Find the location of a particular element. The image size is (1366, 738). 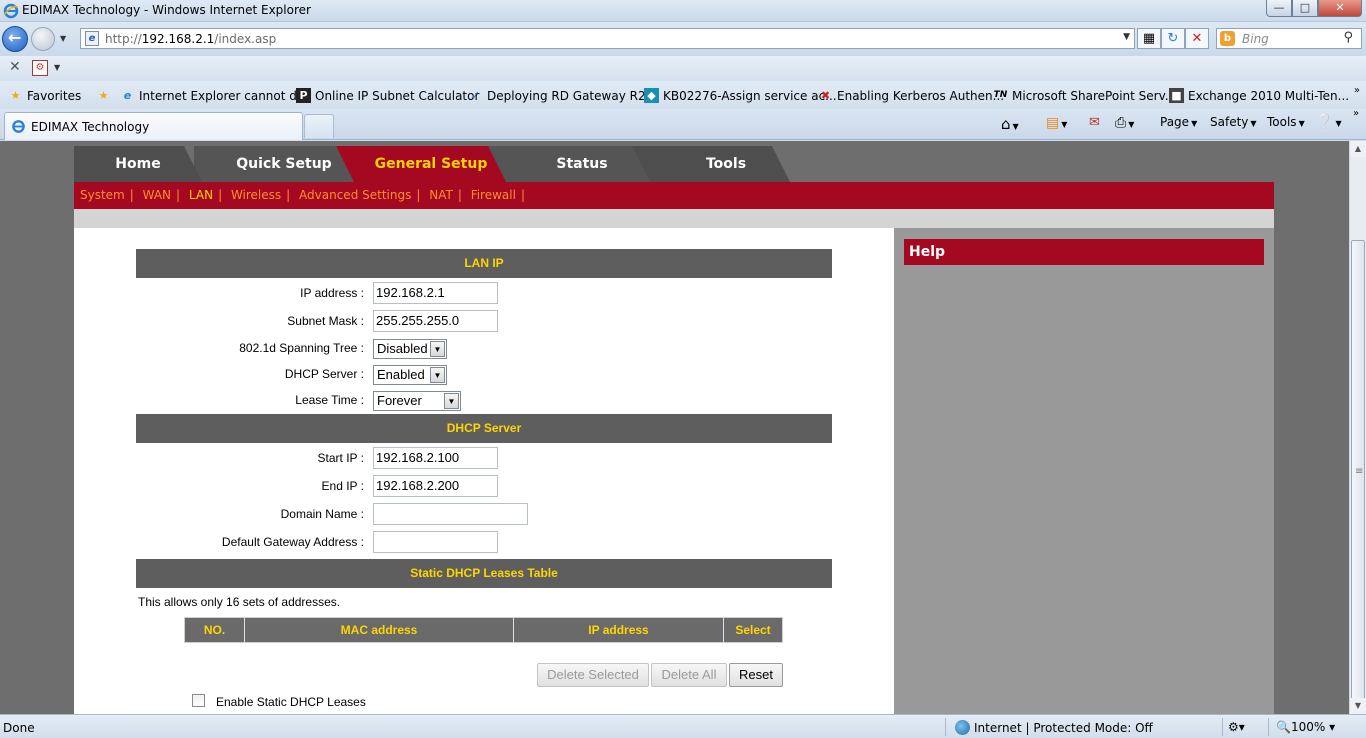

end-ip-label: End IP : is located at coordinates (342, 486).